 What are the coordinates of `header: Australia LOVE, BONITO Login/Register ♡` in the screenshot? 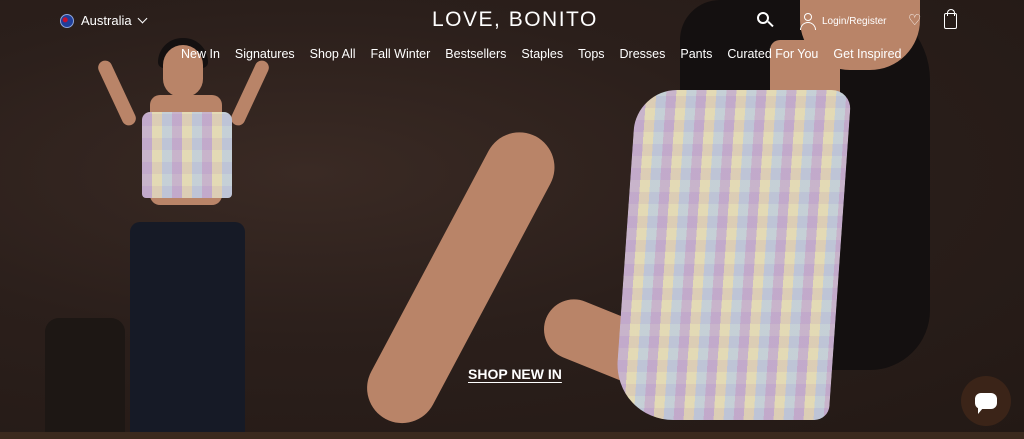 It's located at (512, 22).